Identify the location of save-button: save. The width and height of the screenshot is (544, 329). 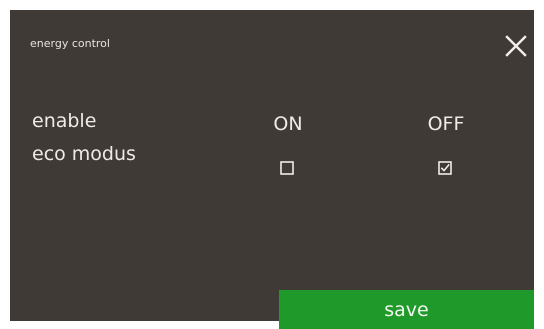
(406, 309).